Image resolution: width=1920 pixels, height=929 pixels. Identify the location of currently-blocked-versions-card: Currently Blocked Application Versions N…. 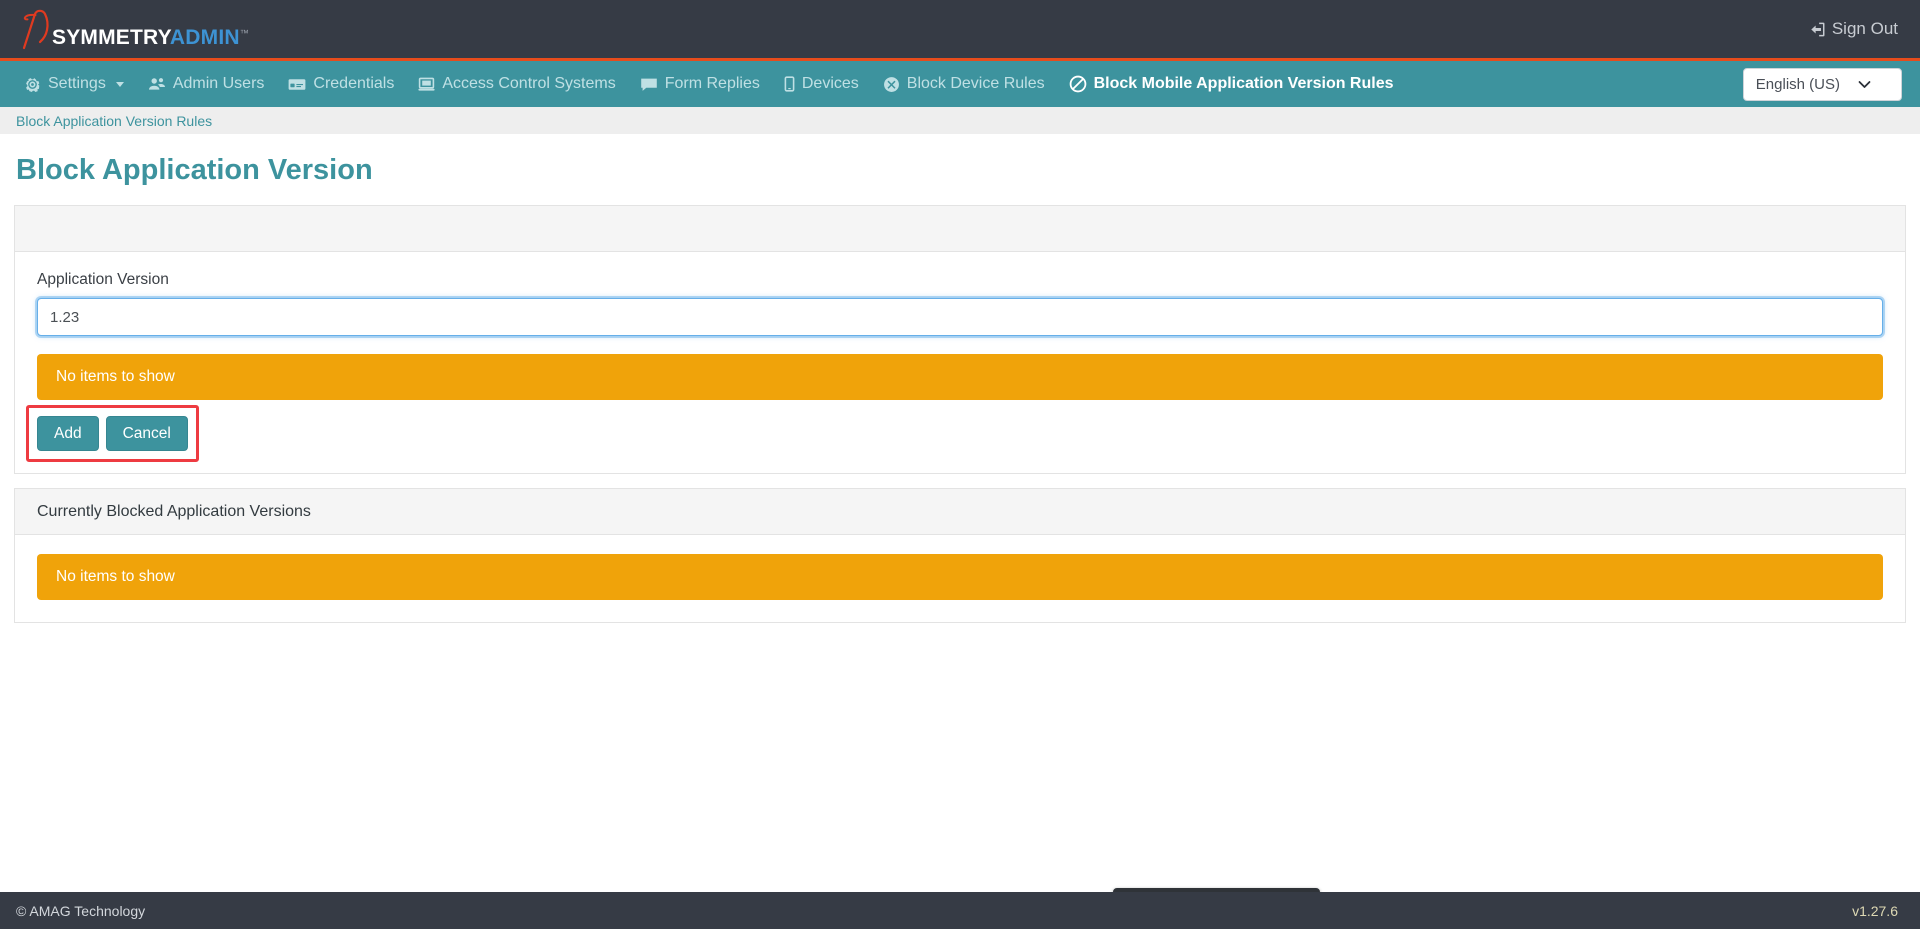
(960, 556).